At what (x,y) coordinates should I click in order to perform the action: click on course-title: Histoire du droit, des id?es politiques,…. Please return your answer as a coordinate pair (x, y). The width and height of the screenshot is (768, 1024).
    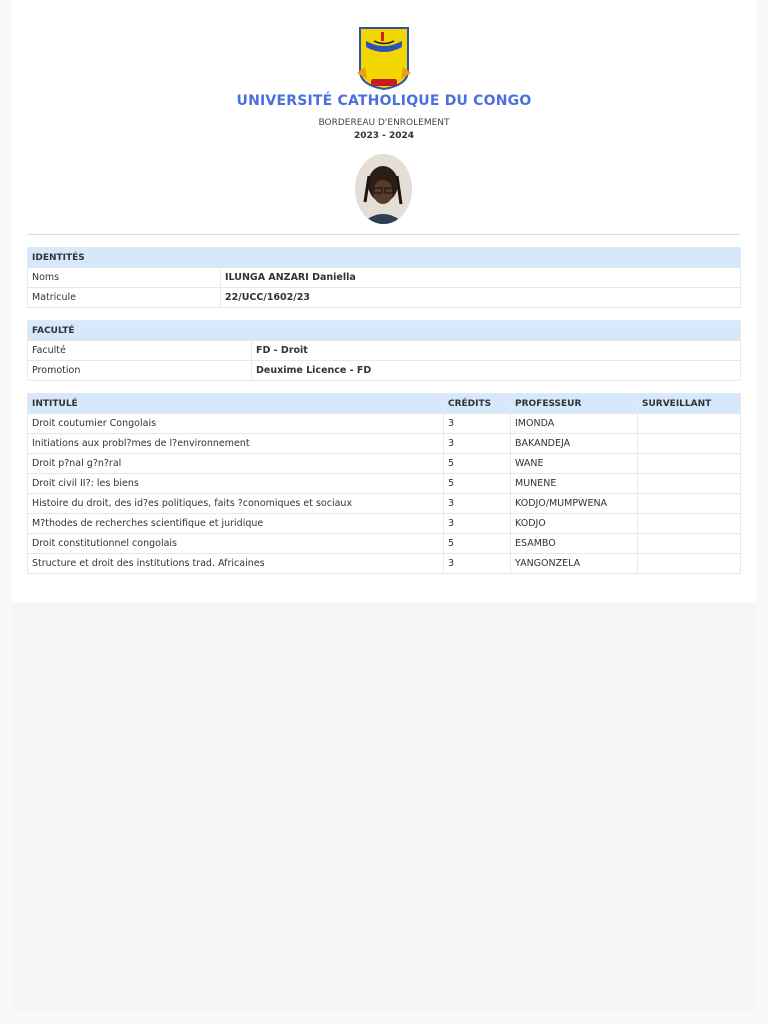
    Looking at the image, I should click on (235, 503).